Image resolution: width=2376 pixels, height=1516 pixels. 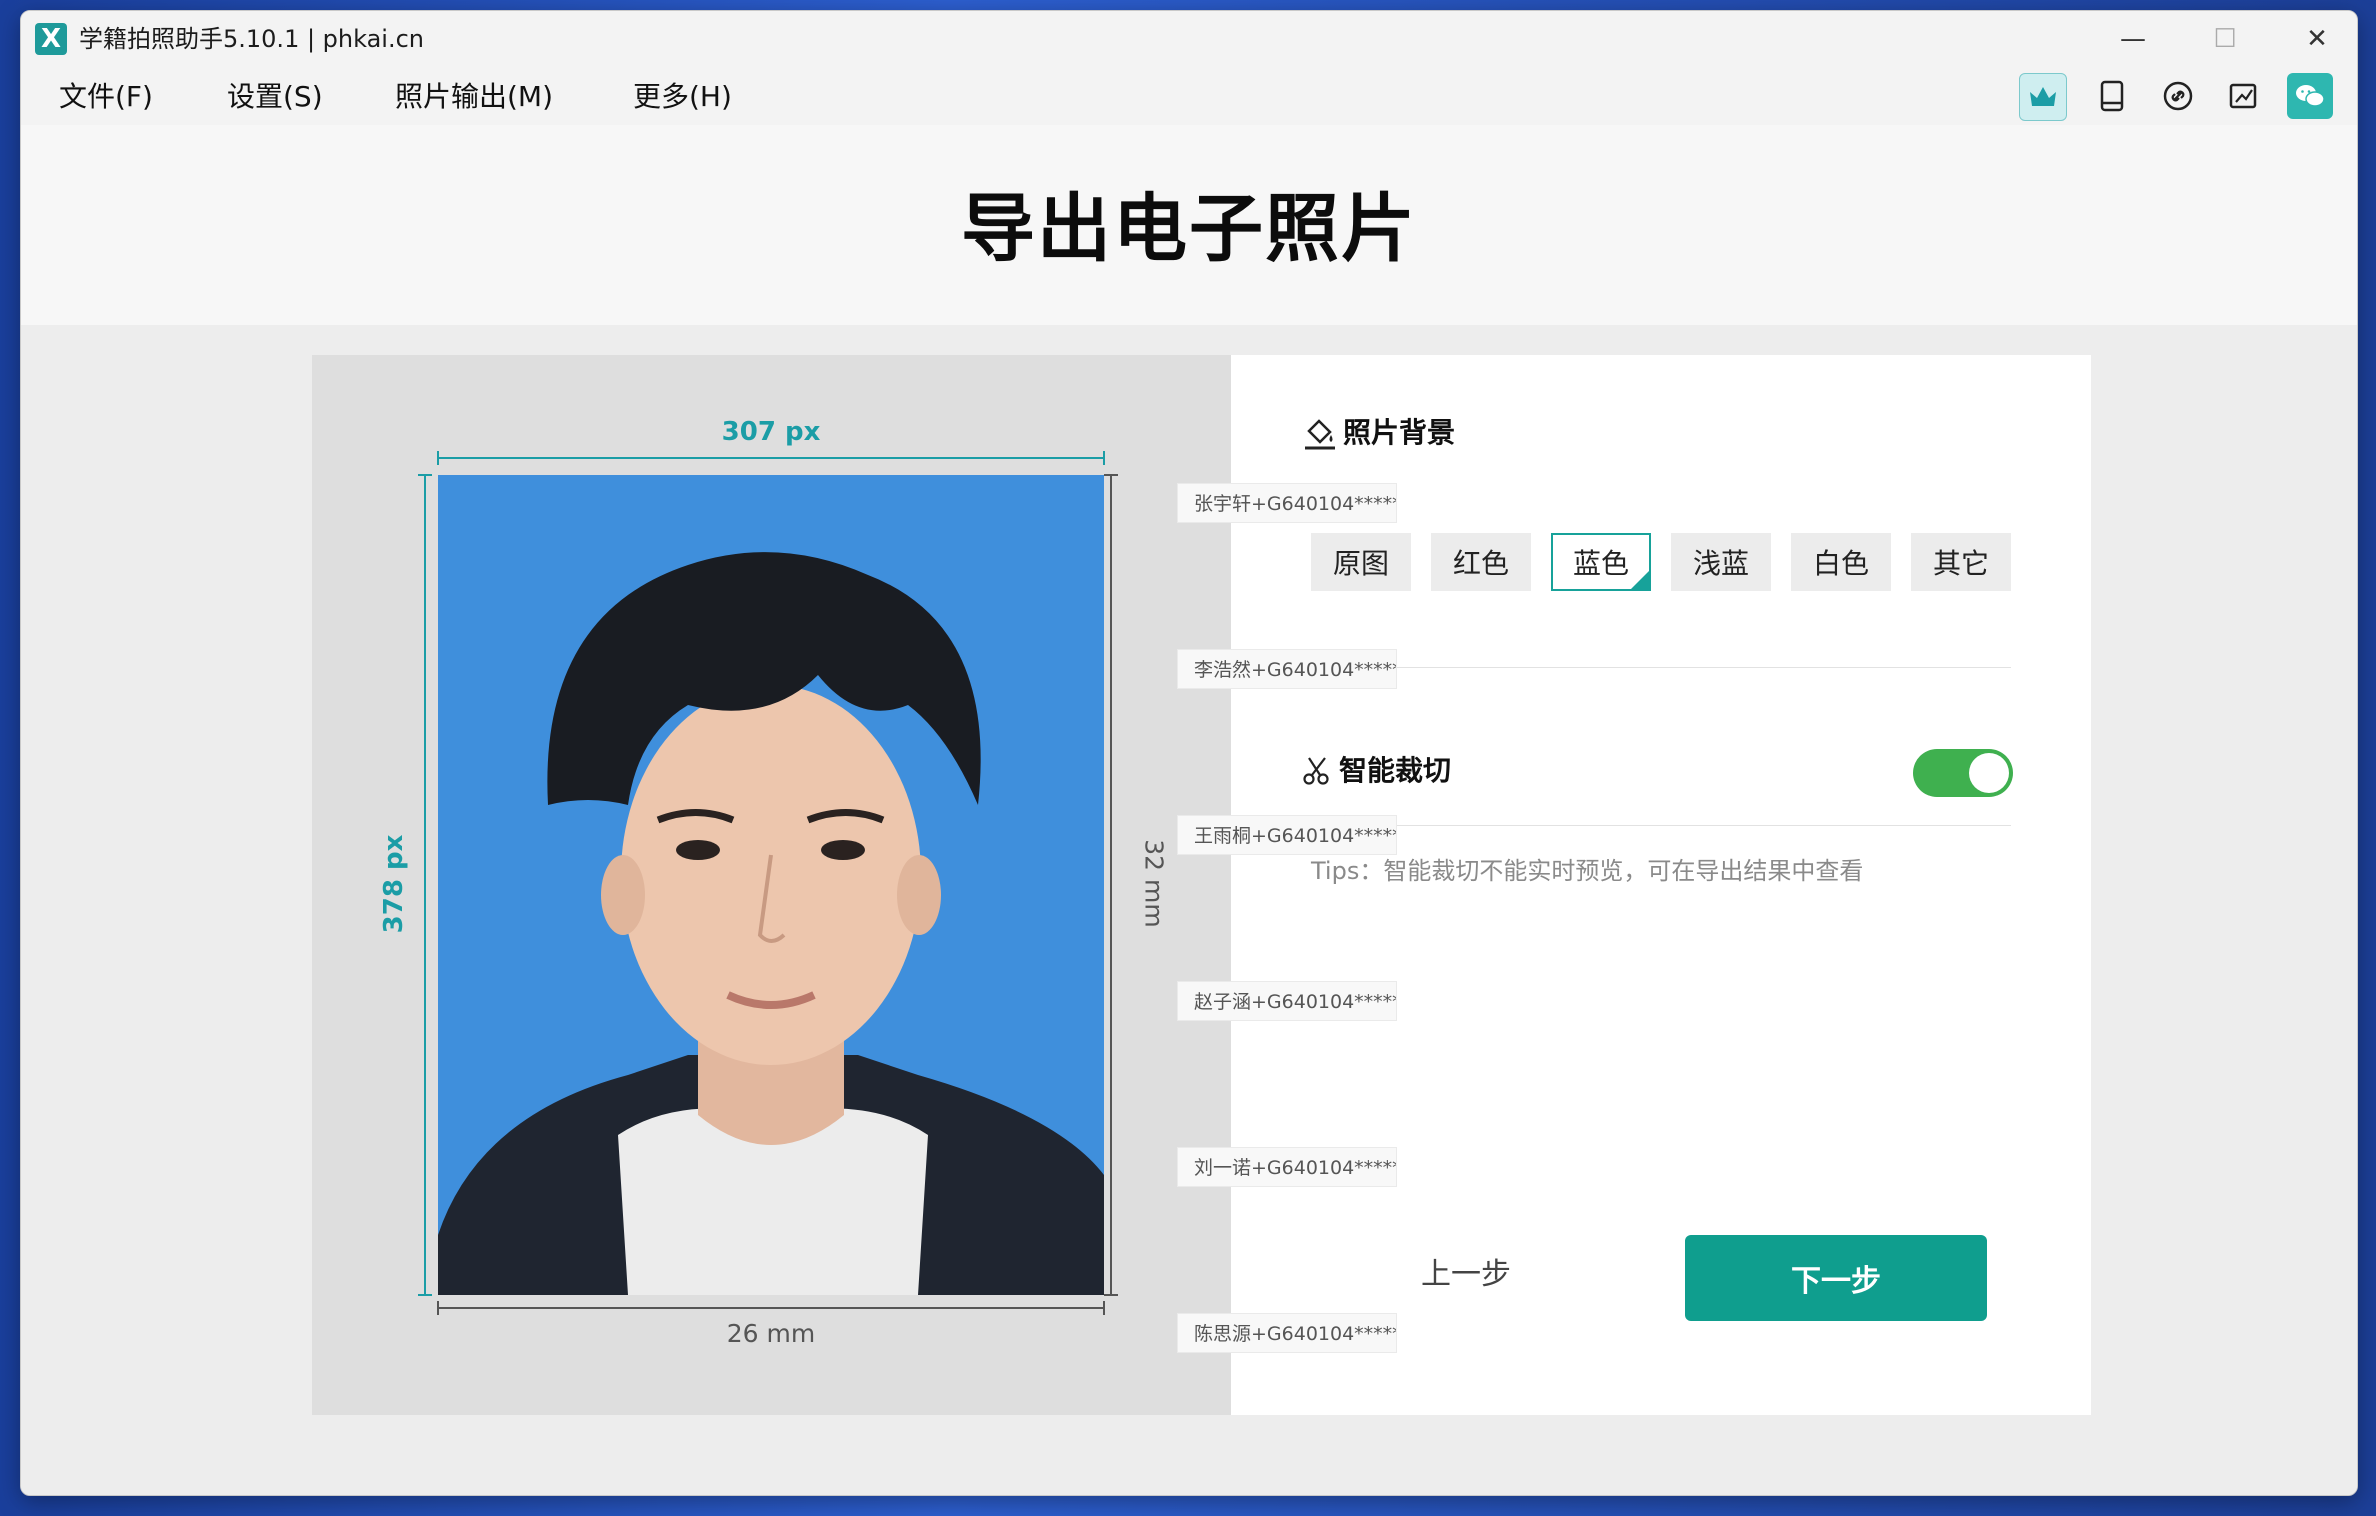 I want to click on file-name-tag: 李浩然+G640104********0002.jpg, so click(x=1287, y=669).